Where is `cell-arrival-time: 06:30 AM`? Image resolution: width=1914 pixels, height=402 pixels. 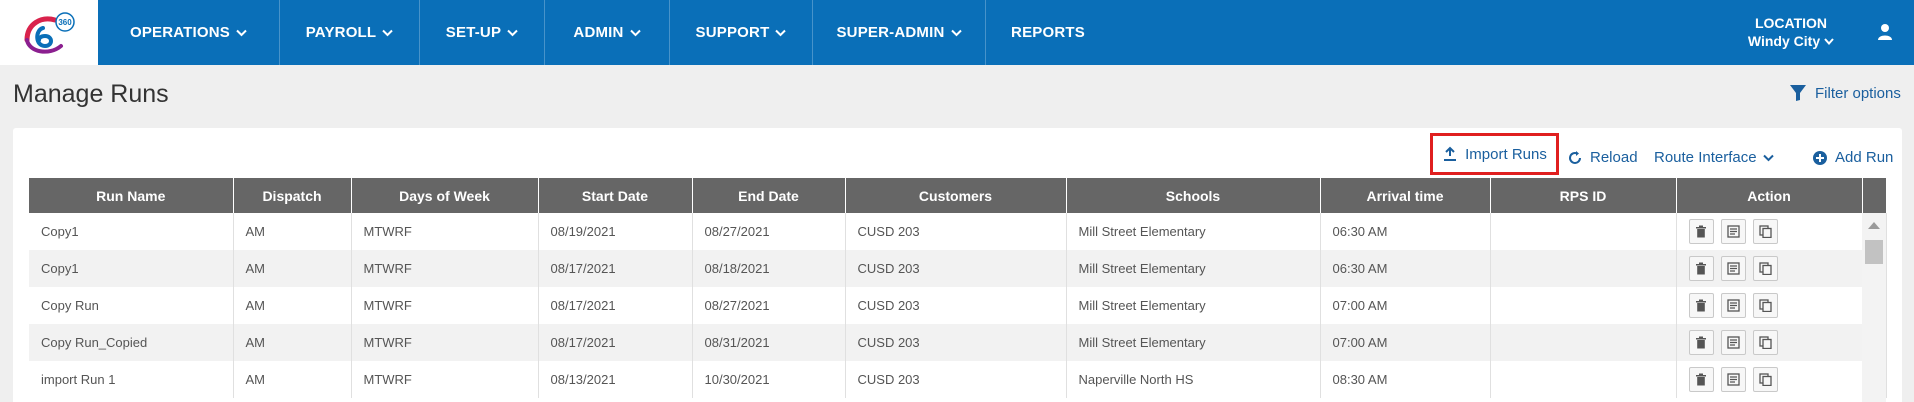
cell-arrival-time: 06:30 AM is located at coordinates (1405, 268).